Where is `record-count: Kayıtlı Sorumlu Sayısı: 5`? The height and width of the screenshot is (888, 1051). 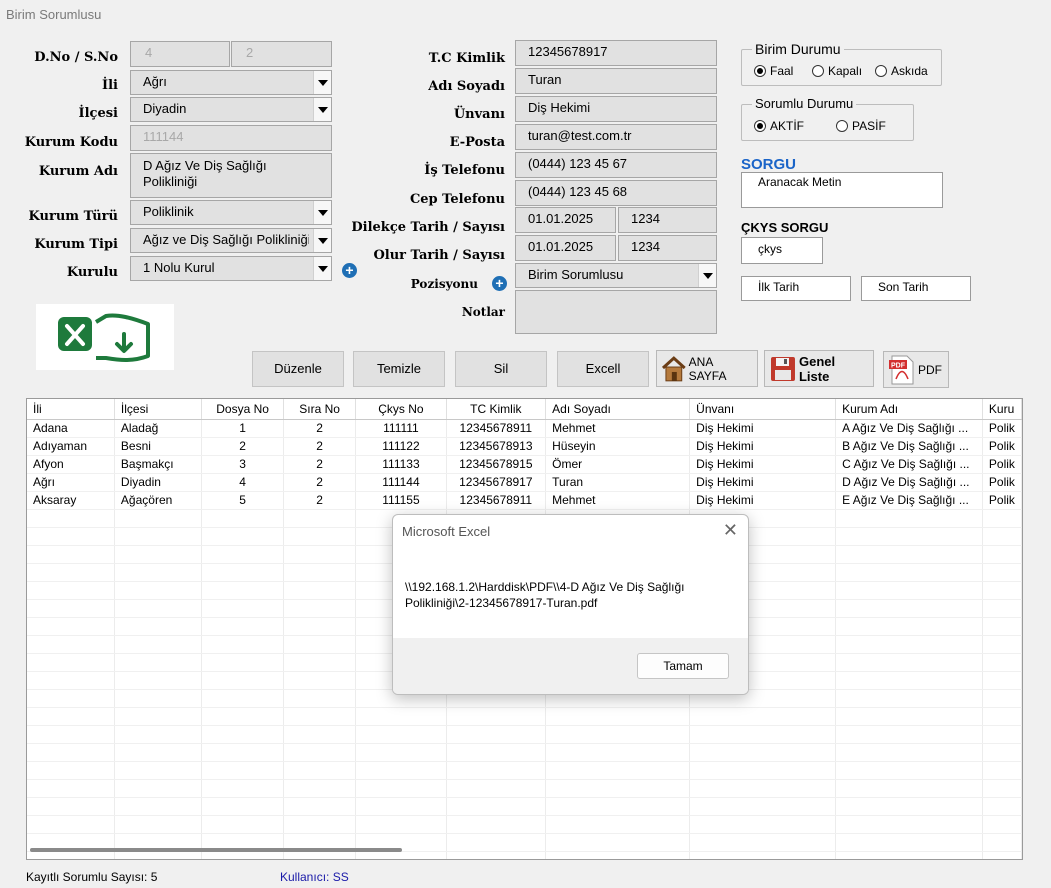
record-count: Kayıtlı Sorumlu Sayısı: 5 is located at coordinates (92, 877).